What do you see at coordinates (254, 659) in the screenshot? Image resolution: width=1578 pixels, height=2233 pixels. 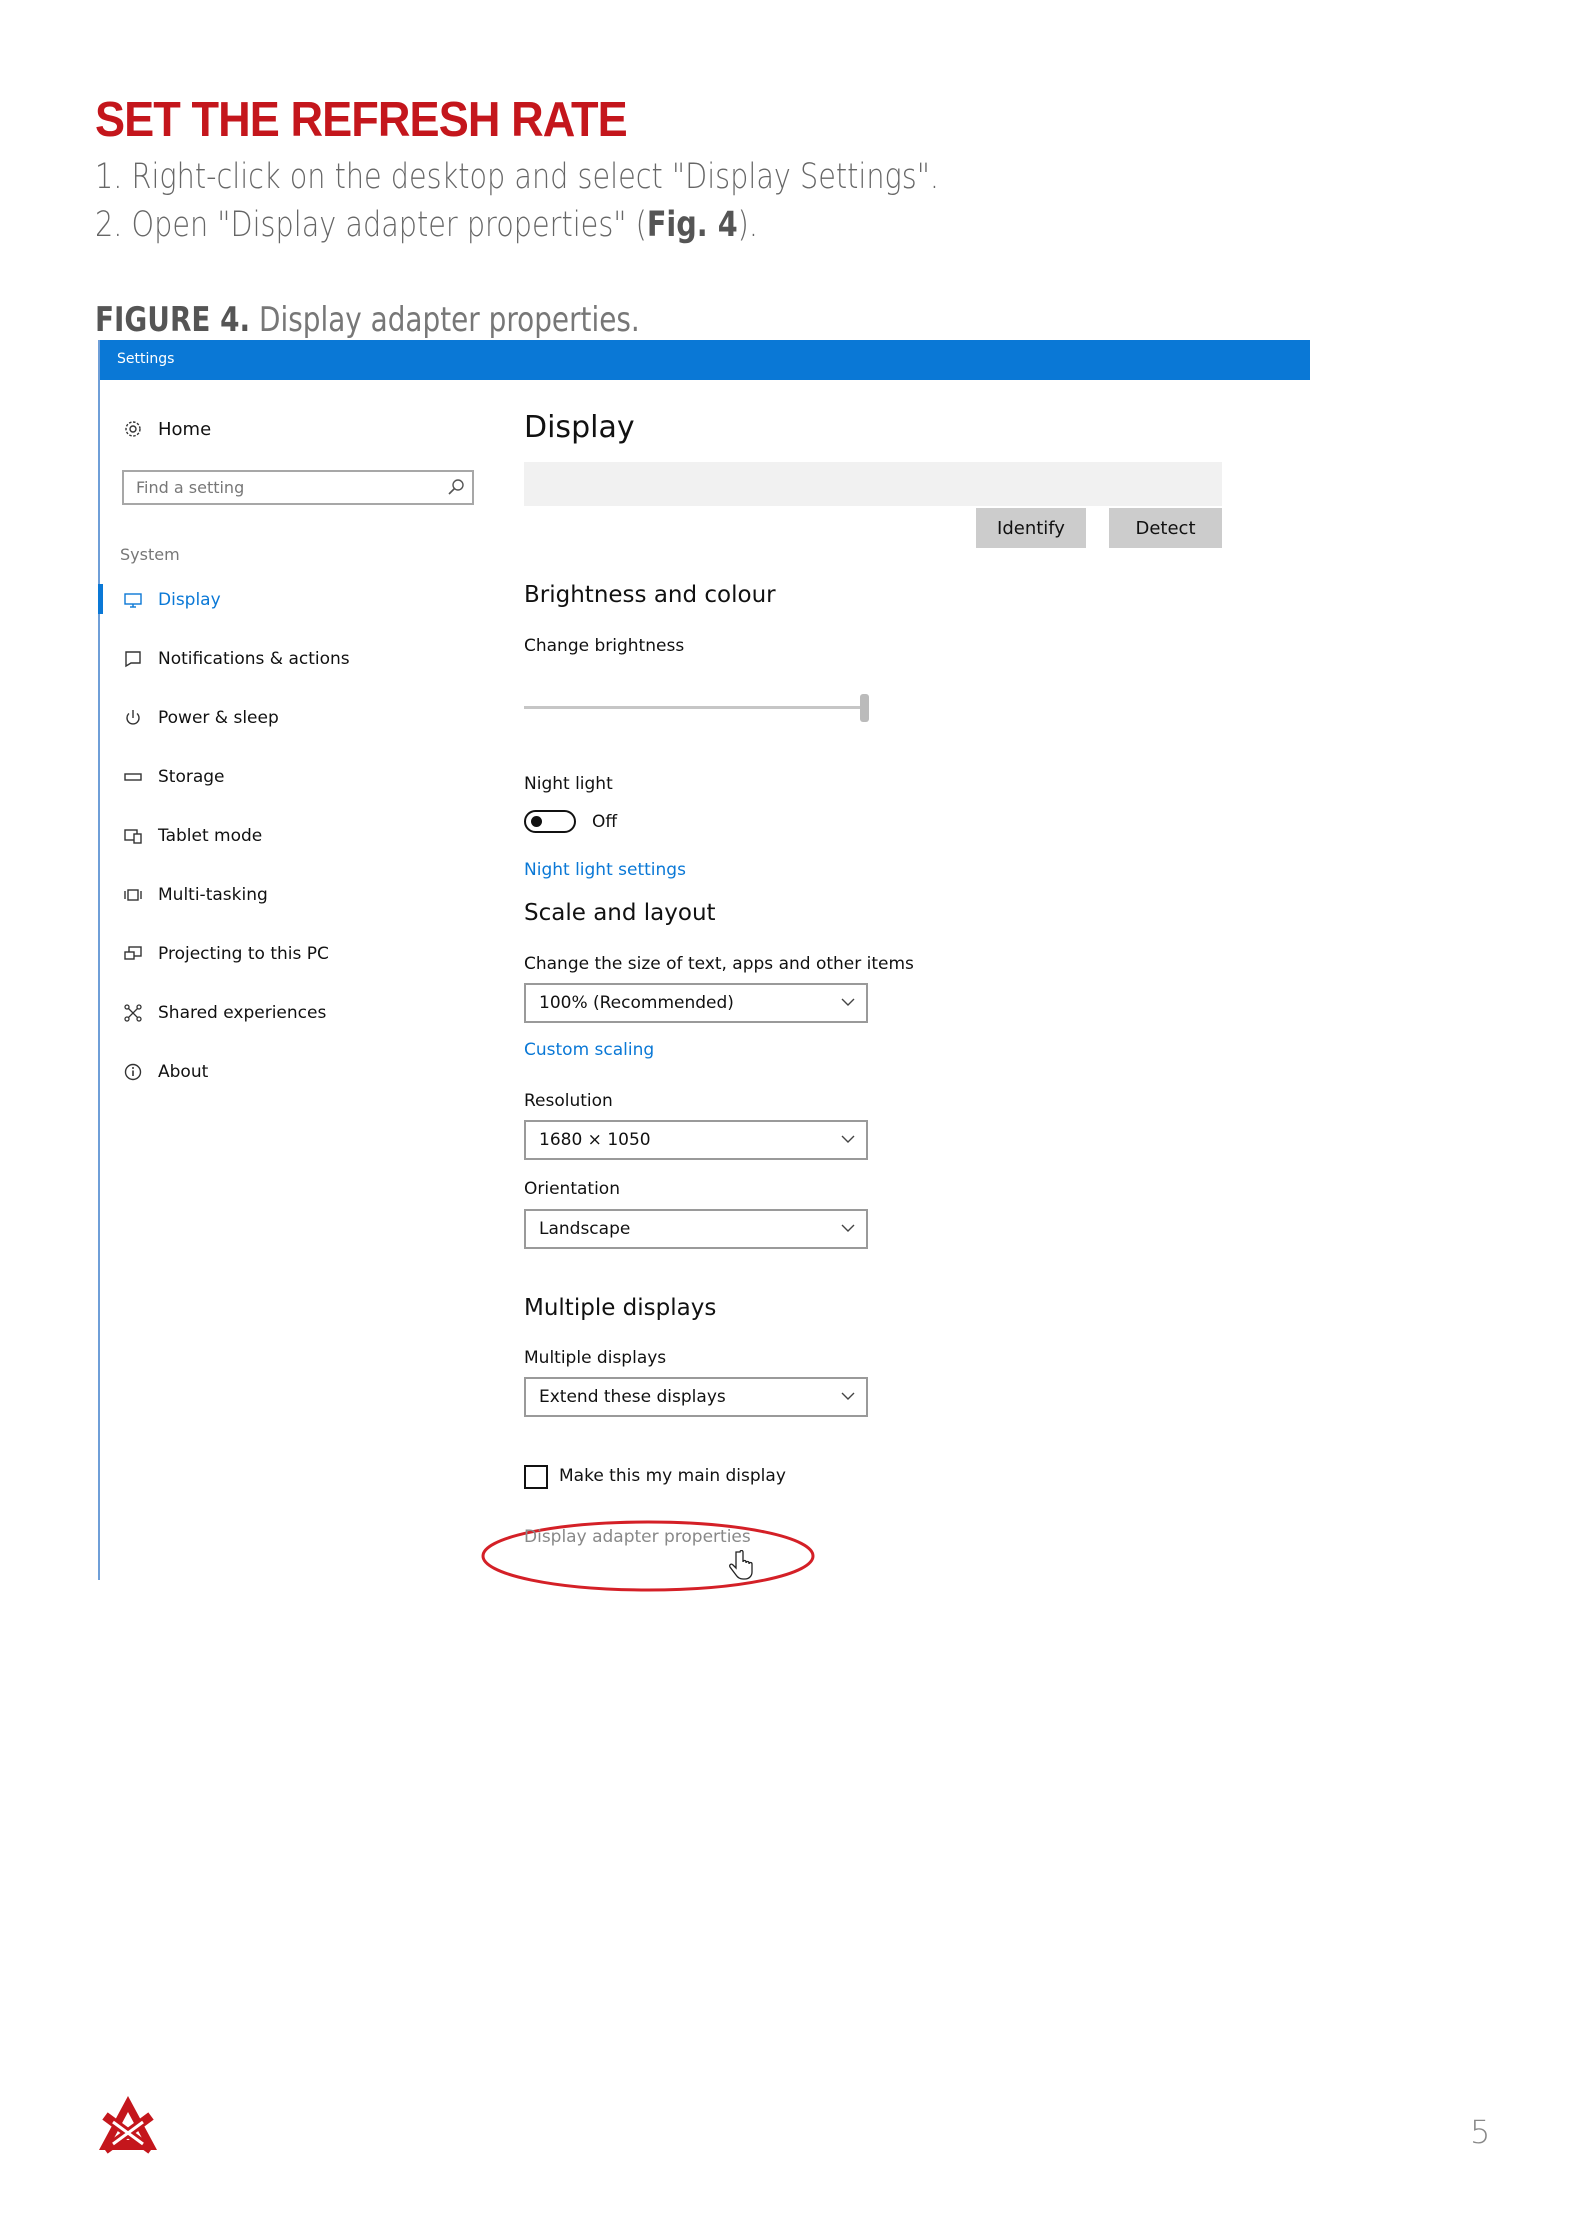 I see `sidebar-item-label: Notifications & actions` at bounding box center [254, 659].